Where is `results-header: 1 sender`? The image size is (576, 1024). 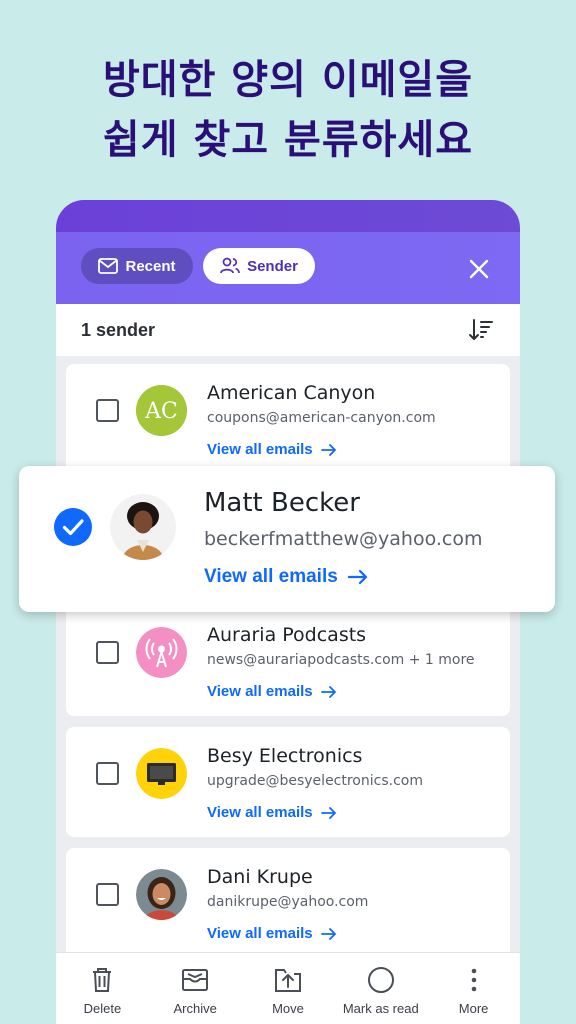
results-header: 1 sender is located at coordinates (288, 330).